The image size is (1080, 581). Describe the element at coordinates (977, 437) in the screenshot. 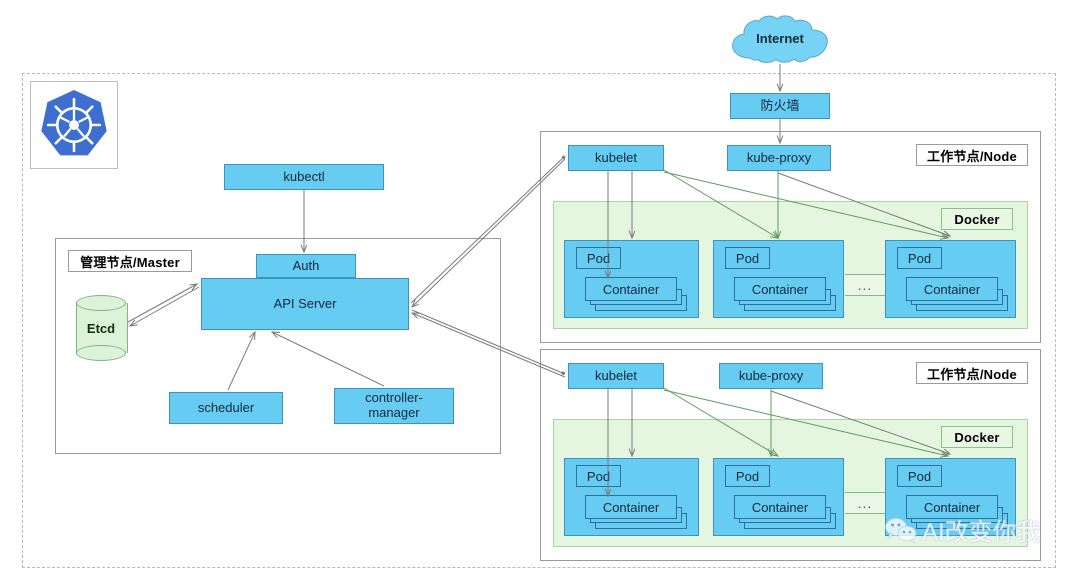

I see `worker-node-2-docker-label: Docker` at that location.